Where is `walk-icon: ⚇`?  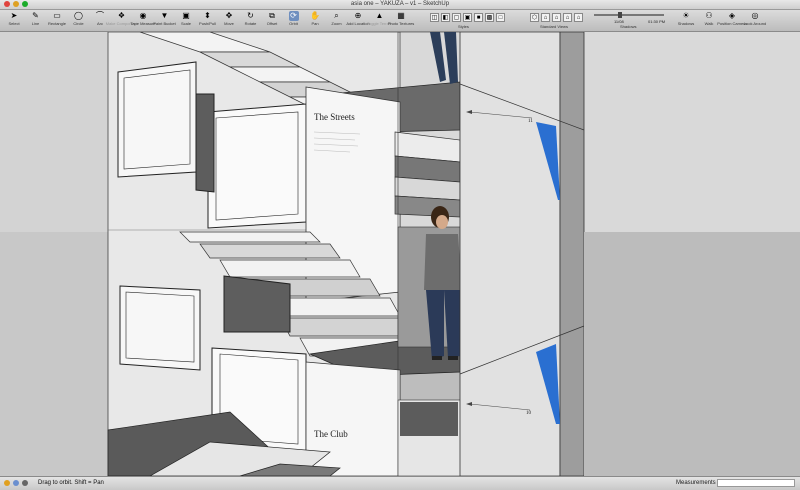
walk-icon: ⚇ is located at coordinates (709, 15).